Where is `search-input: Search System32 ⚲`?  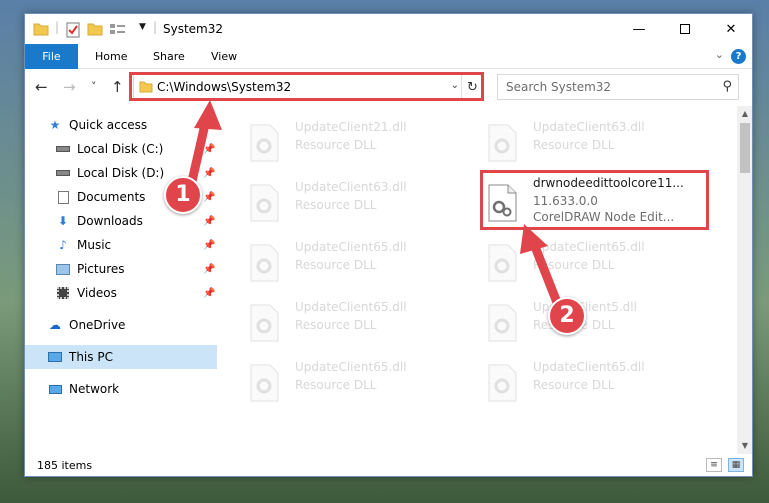 search-input: Search System32 ⚲ is located at coordinates (618, 87).